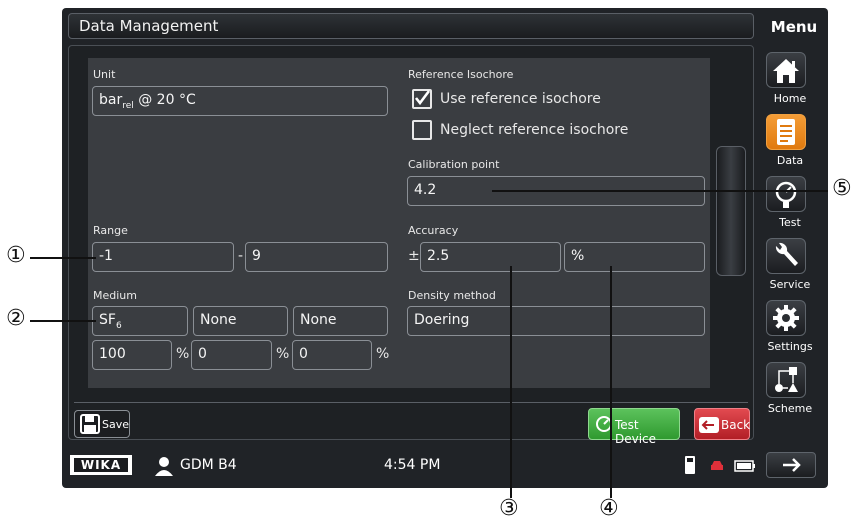 The width and height of the screenshot is (860, 525). I want to click on save-button: Save, so click(102, 424).